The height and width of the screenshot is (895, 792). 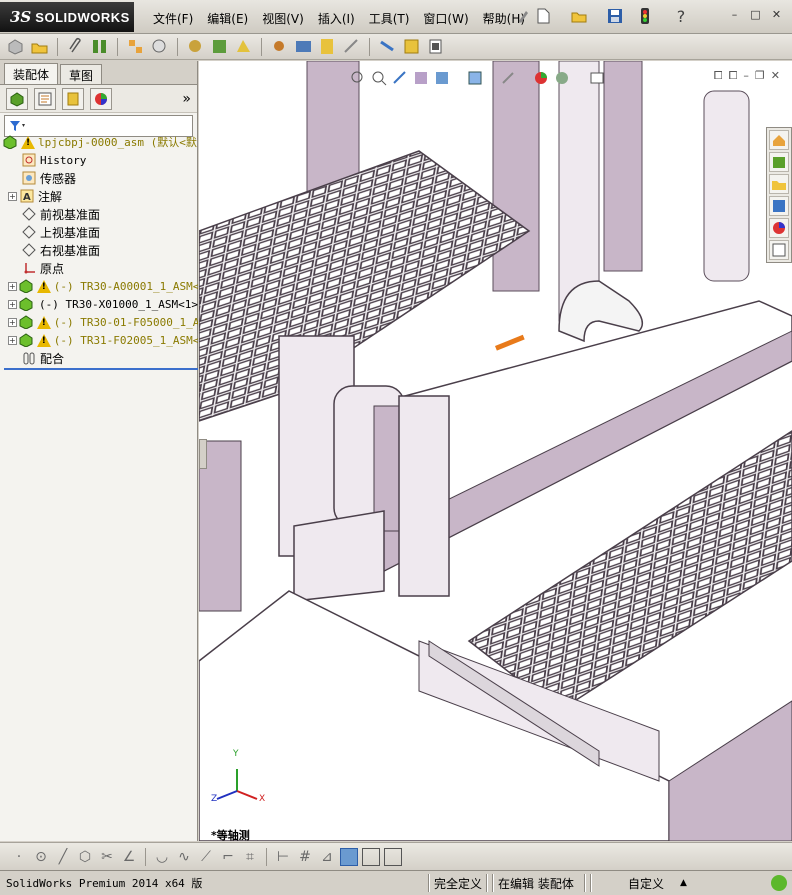 What do you see at coordinates (683, 883) in the screenshot?
I see `unit-system-caret: ▲` at bounding box center [683, 883].